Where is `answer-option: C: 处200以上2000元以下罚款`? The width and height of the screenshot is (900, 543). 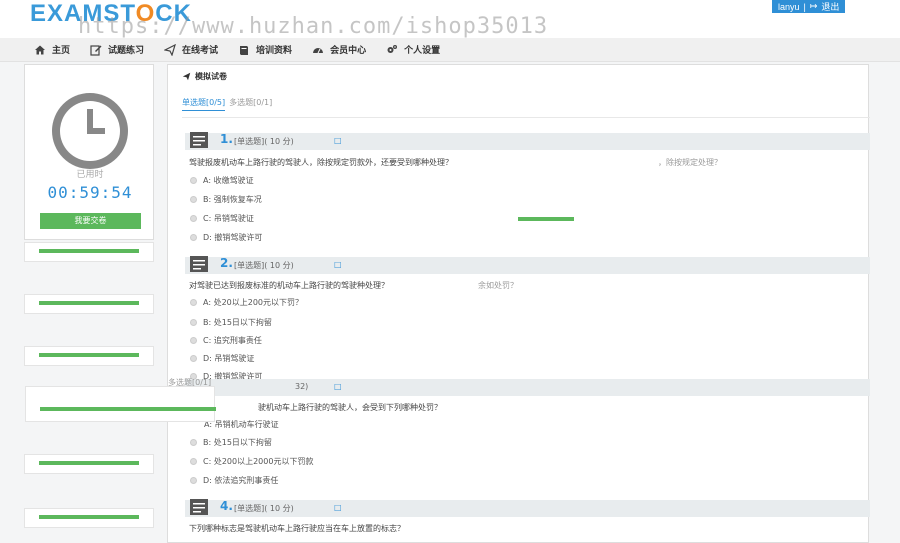 answer-option: C: 处200以上2000元以下罚款 is located at coordinates (251, 461).